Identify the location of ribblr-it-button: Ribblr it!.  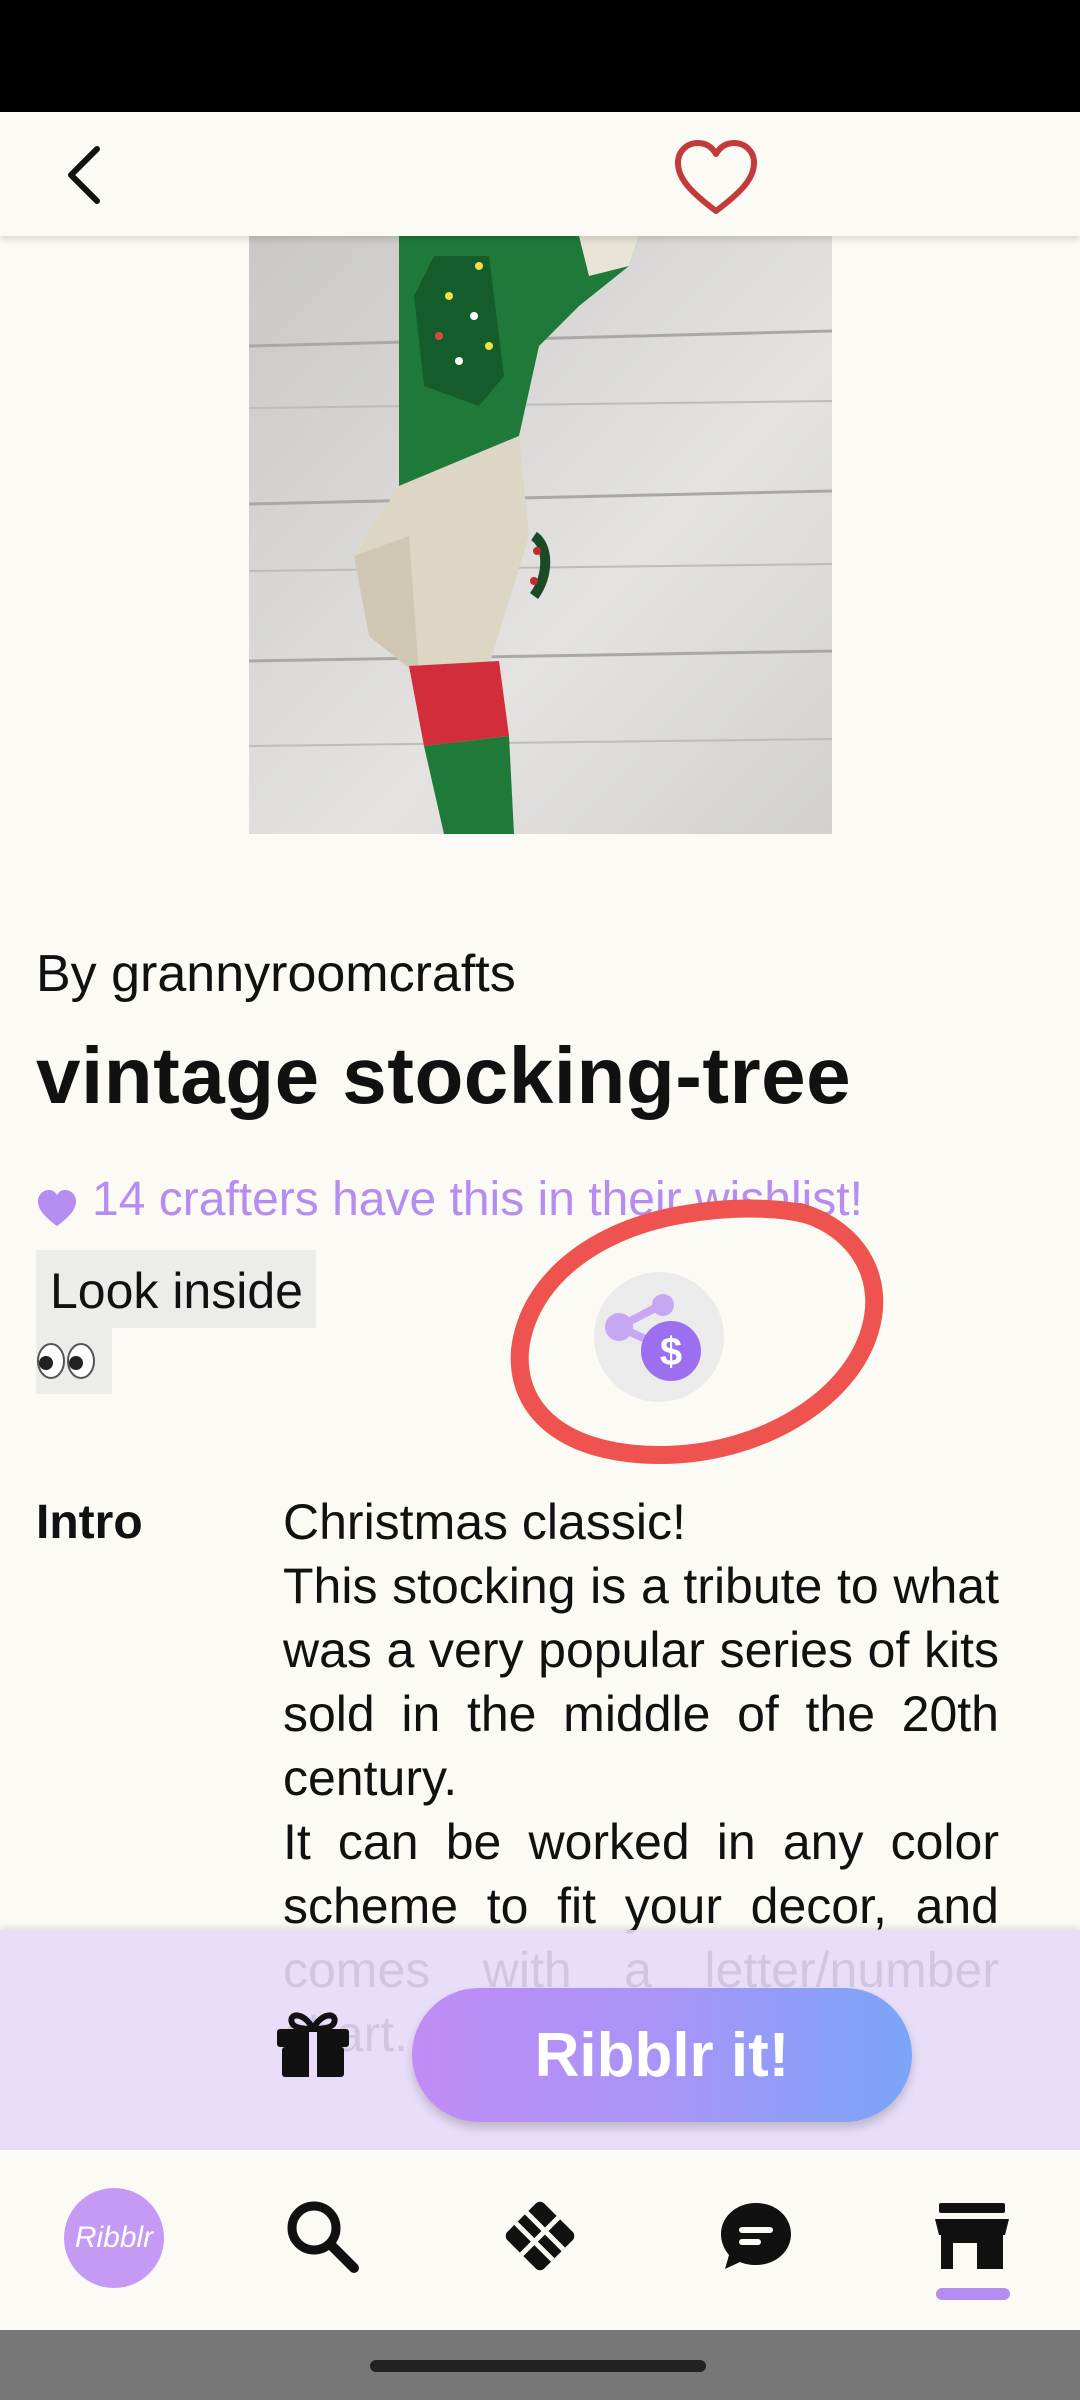
(662, 2055).